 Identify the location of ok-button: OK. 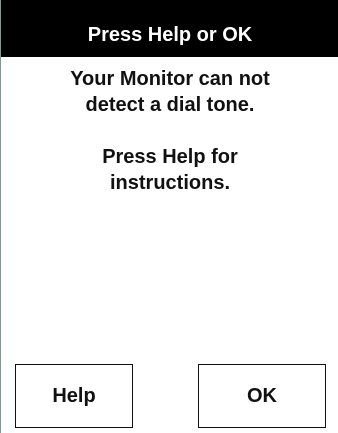
(262, 396).